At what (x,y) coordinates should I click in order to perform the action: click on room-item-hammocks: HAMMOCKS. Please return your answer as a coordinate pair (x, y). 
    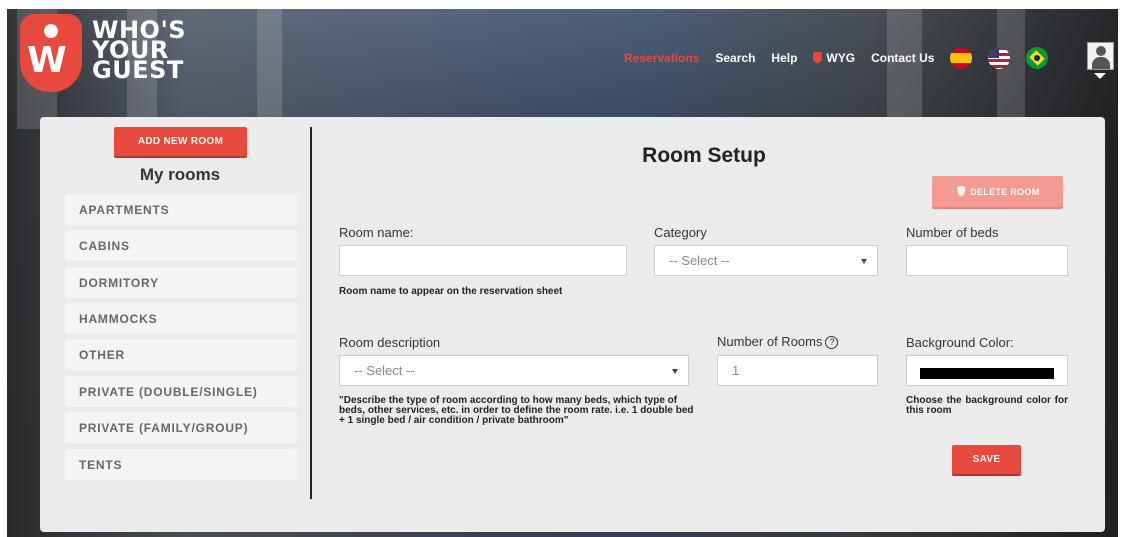
    Looking at the image, I should click on (181, 318).